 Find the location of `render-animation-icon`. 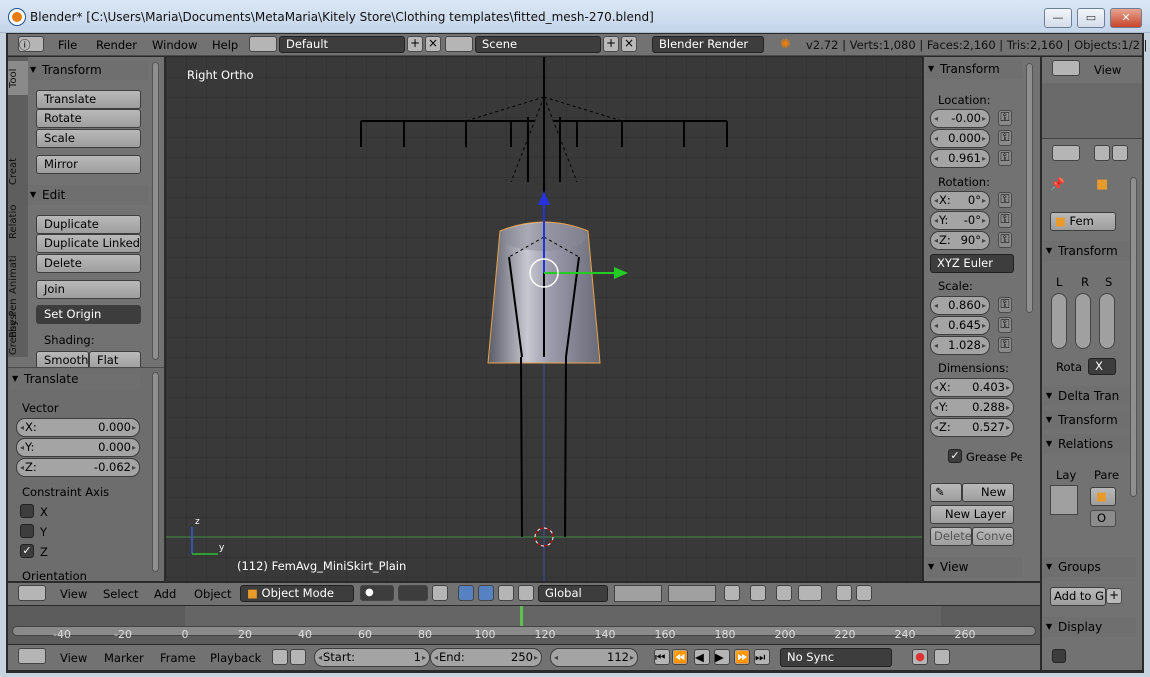

render-animation-icon is located at coordinates (864, 593).